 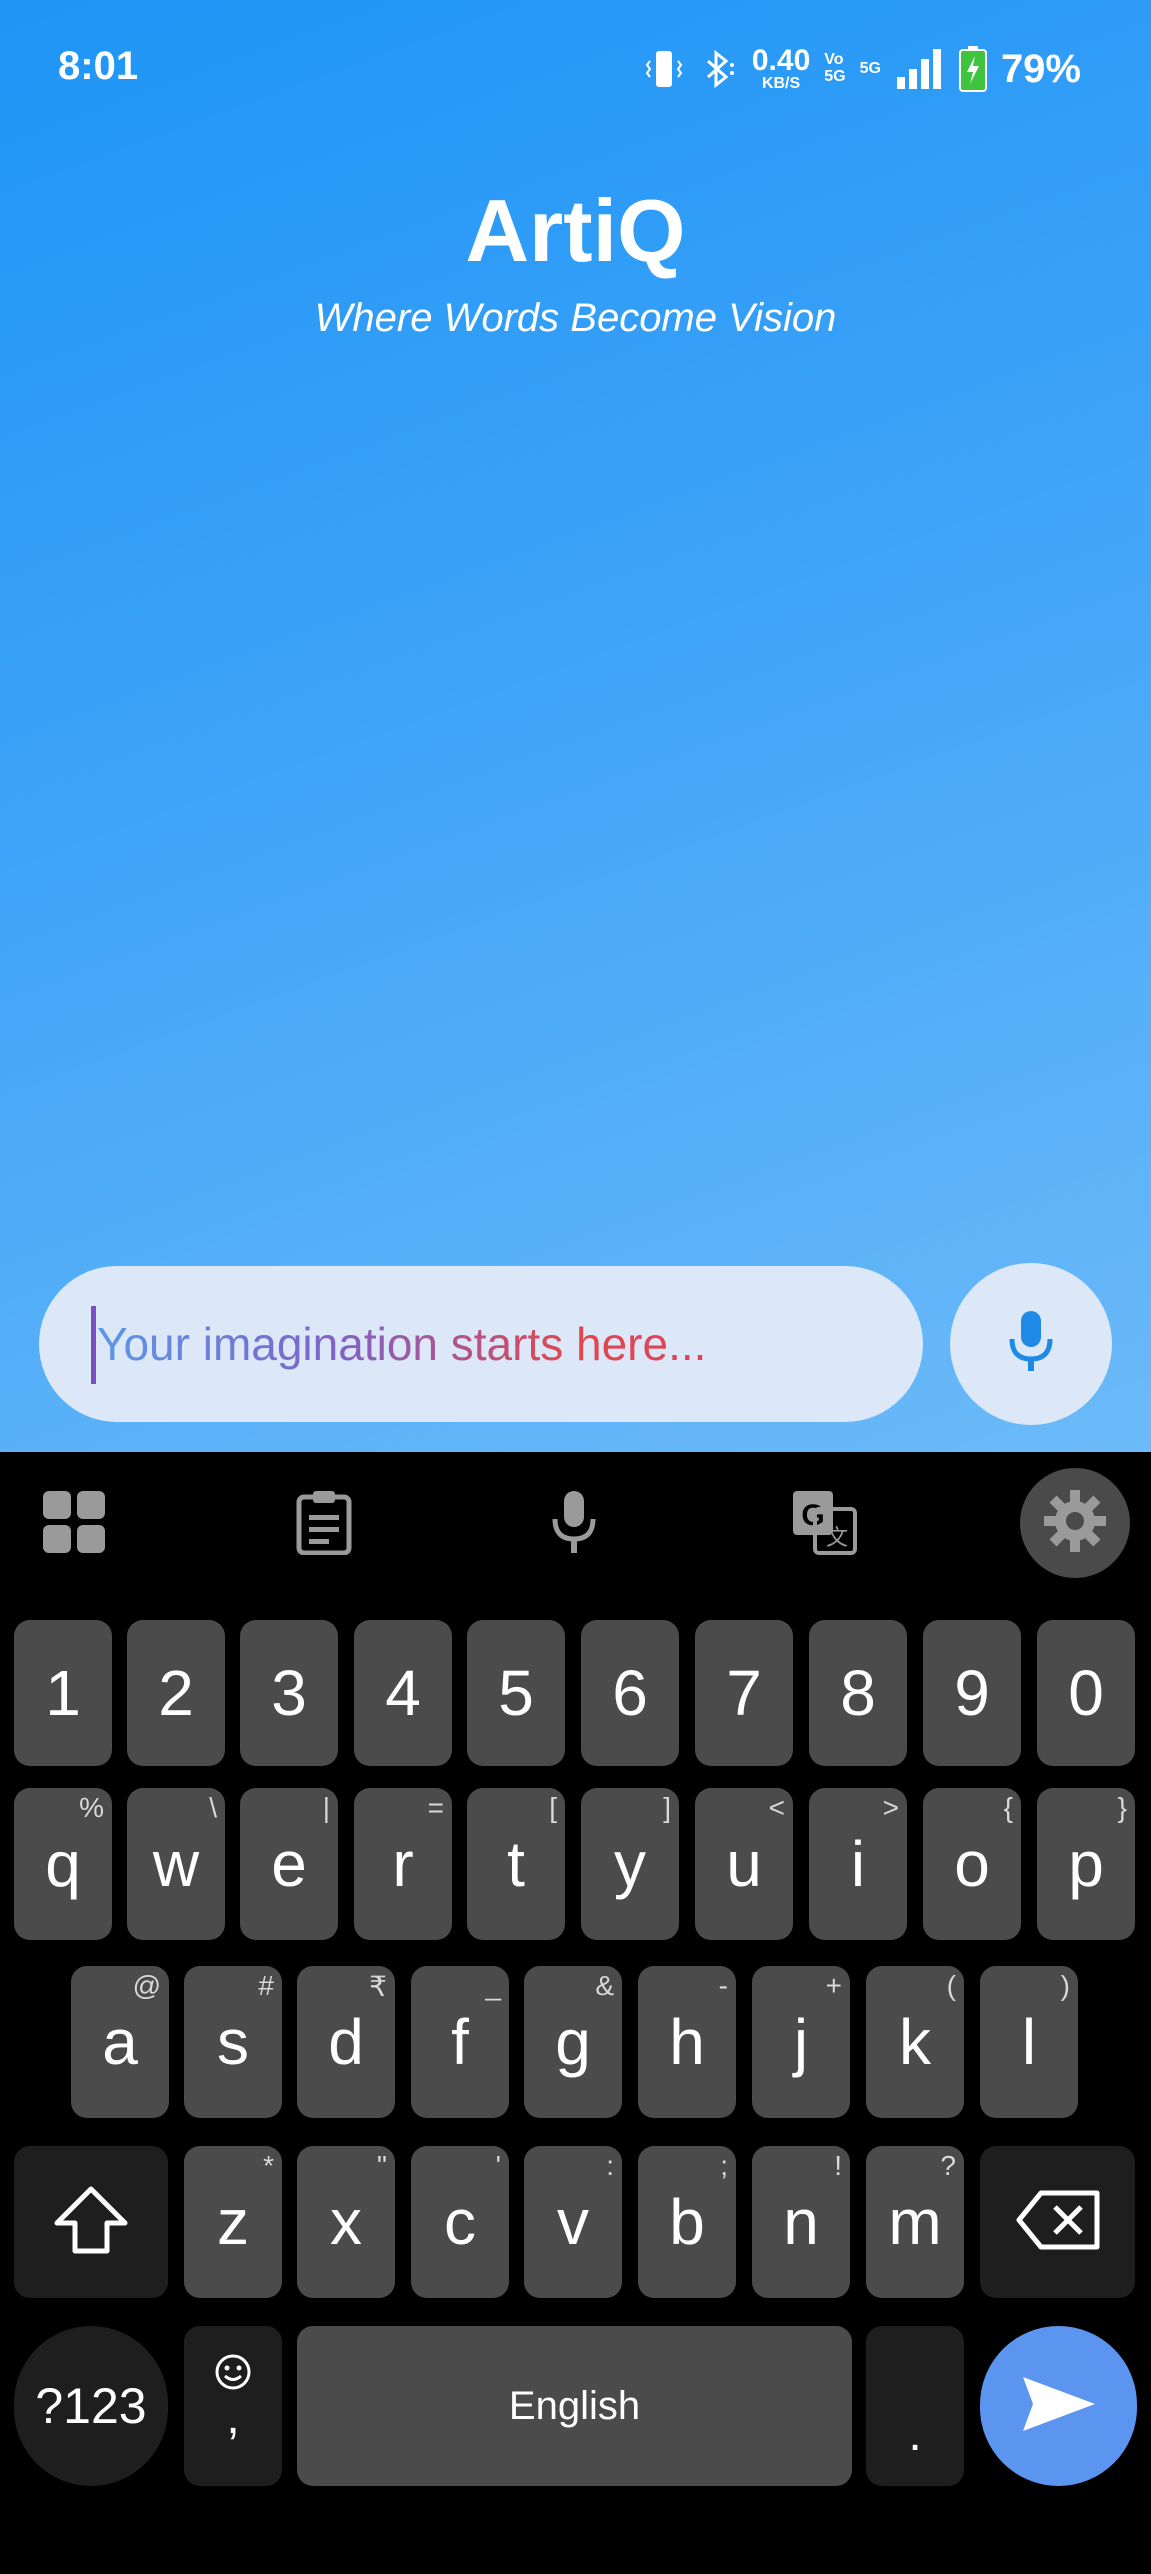 I want to click on key-4: 4, so click(x=403, y=1693).